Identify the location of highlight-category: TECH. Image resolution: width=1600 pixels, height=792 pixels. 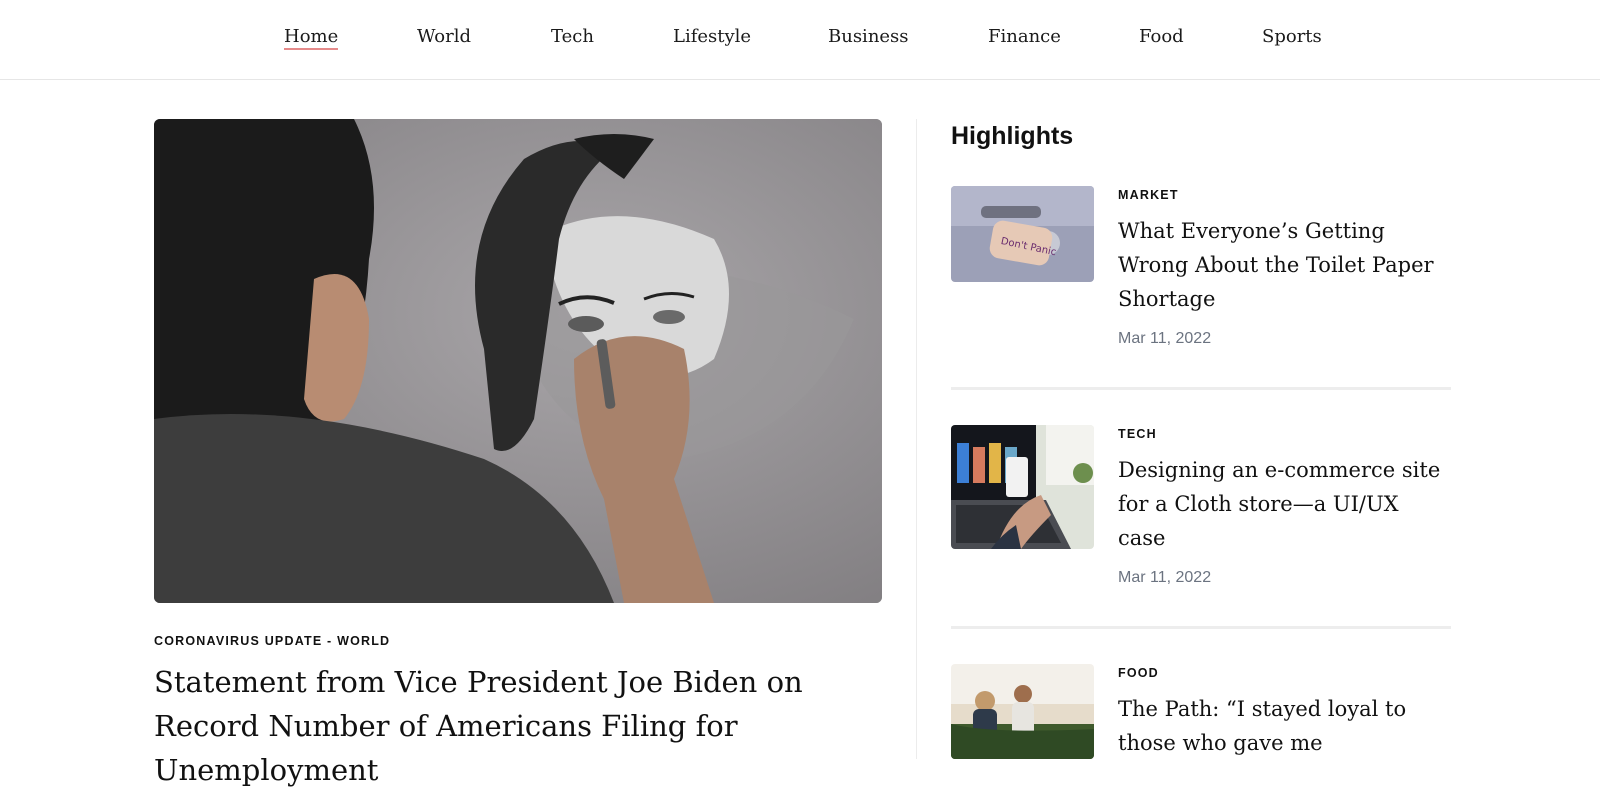
(1137, 434).